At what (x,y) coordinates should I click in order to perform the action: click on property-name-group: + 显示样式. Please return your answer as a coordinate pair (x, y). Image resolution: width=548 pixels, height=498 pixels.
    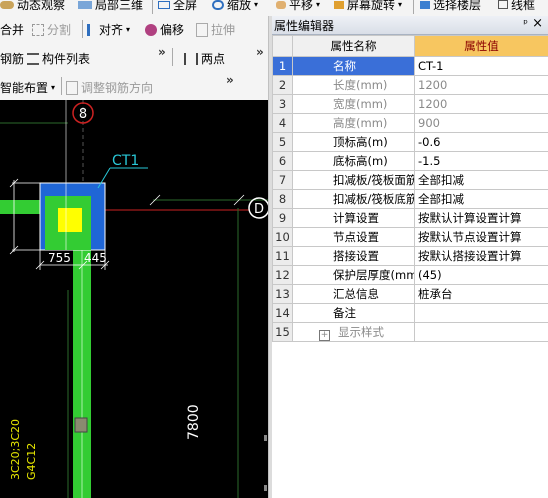
    Looking at the image, I should click on (353, 332).